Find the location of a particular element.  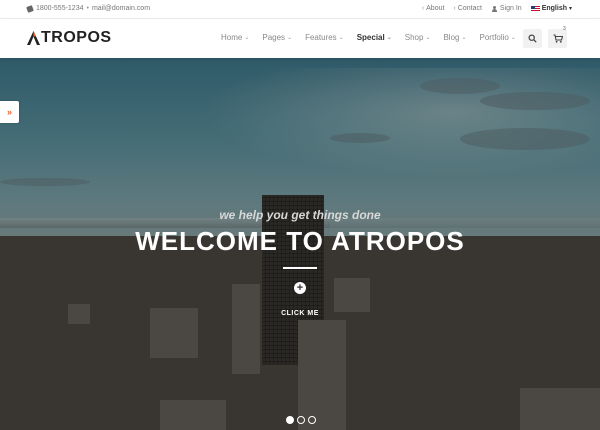

person-icon is located at coordinates (494, 8).